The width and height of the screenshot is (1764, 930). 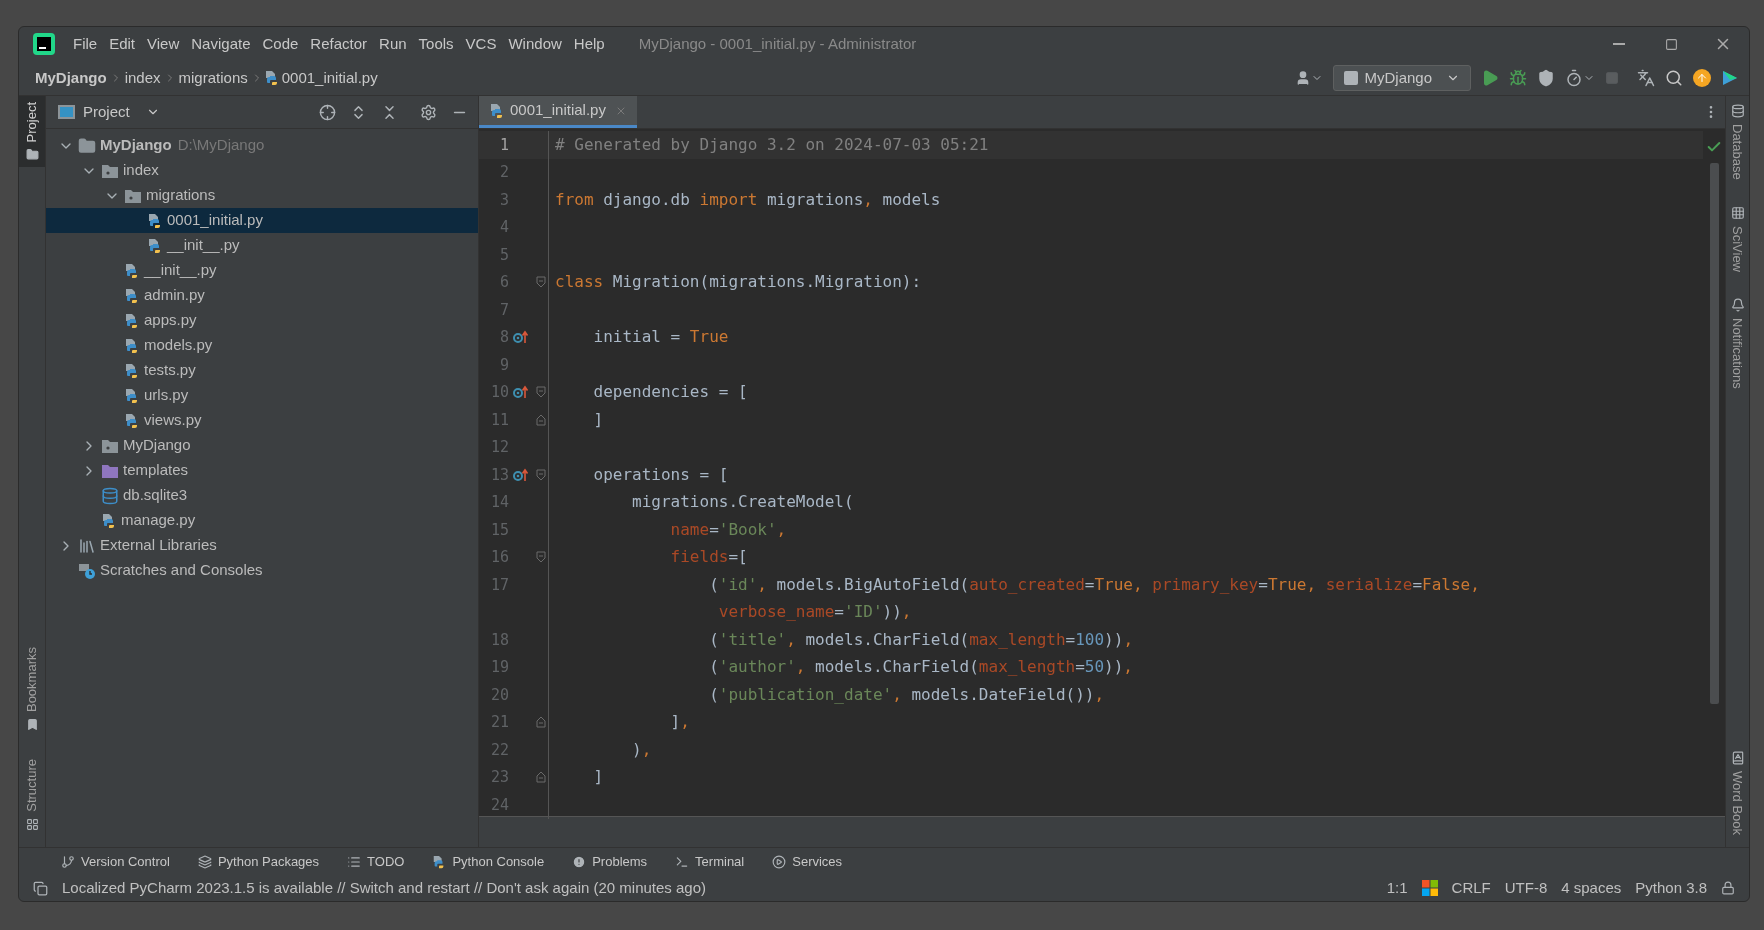 I want to click on tree-item: templates, so click(x=262, y=470).